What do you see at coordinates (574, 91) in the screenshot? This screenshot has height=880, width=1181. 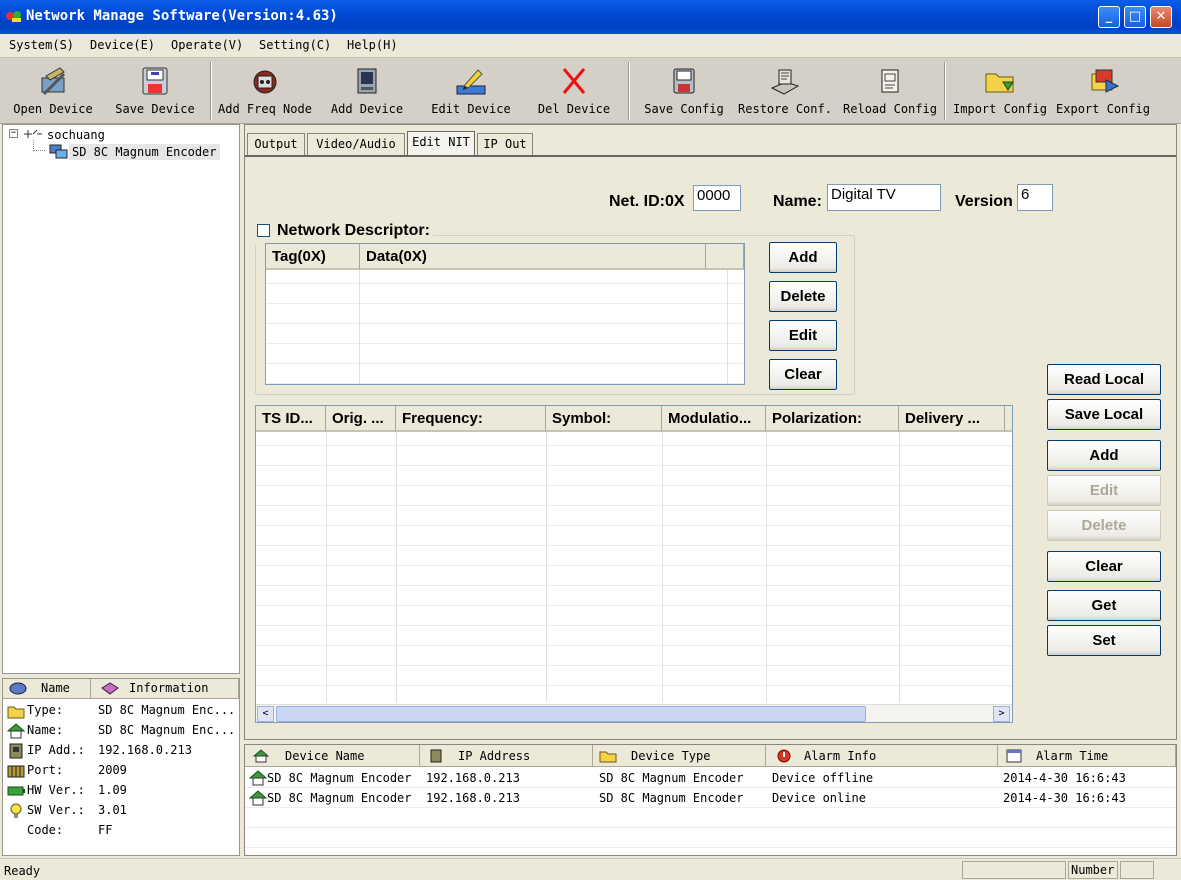 I see `del-device-button: Del Device` at bounding box center [574, 91].